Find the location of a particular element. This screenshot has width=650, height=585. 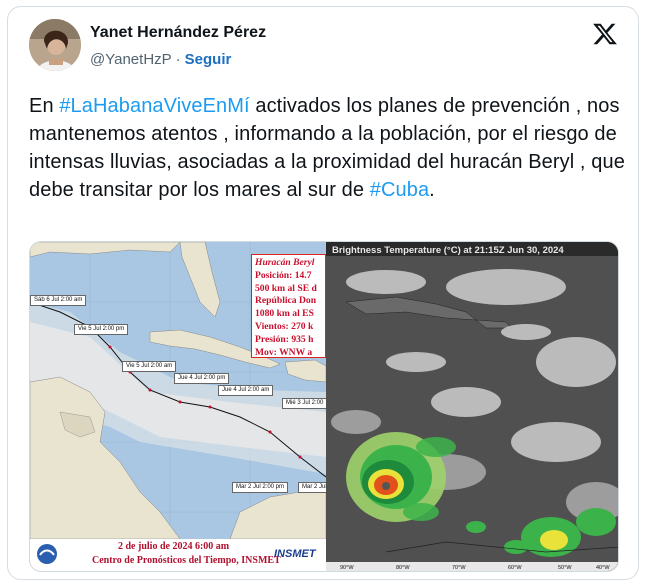

forecast-label: Sáb 6 Jul 2:00 am is located at coordinates (58, 300).